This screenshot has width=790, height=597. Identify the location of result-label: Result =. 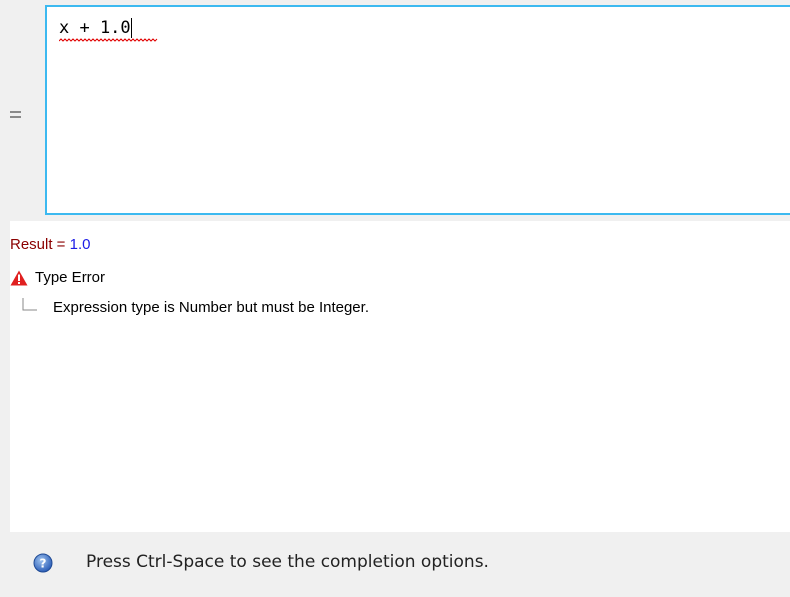
(40, 244).